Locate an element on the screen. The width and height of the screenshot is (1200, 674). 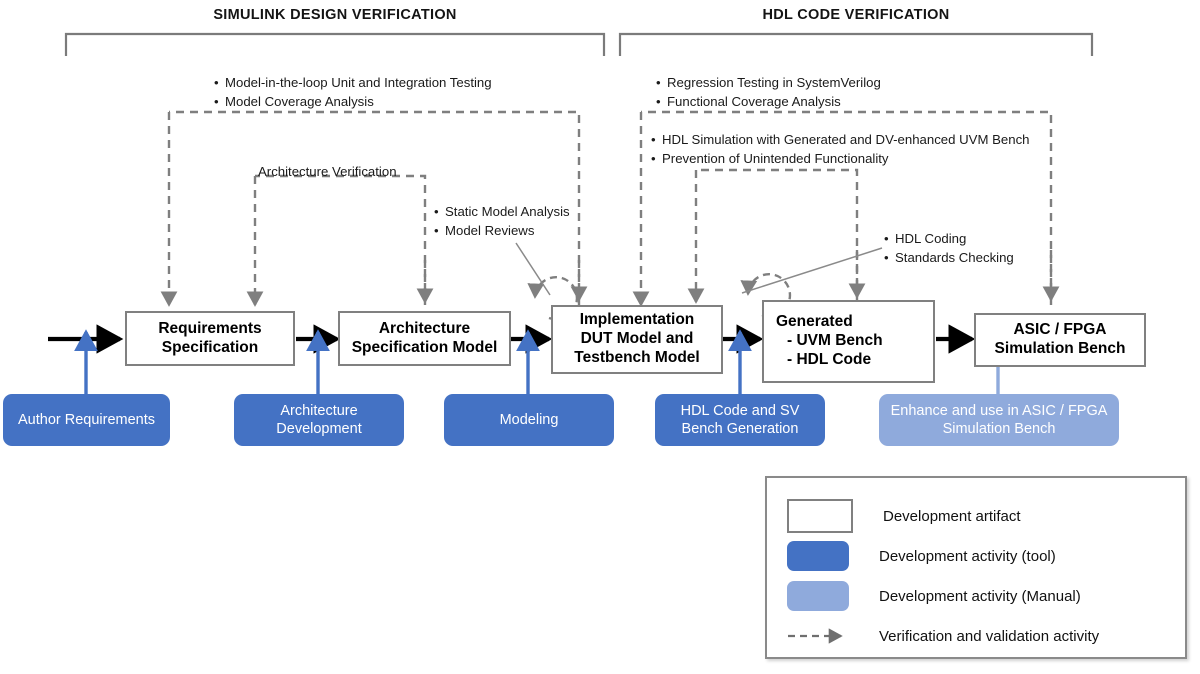
legend-row-manual: Development activity (Manual) is located at coordinates (976, 596).